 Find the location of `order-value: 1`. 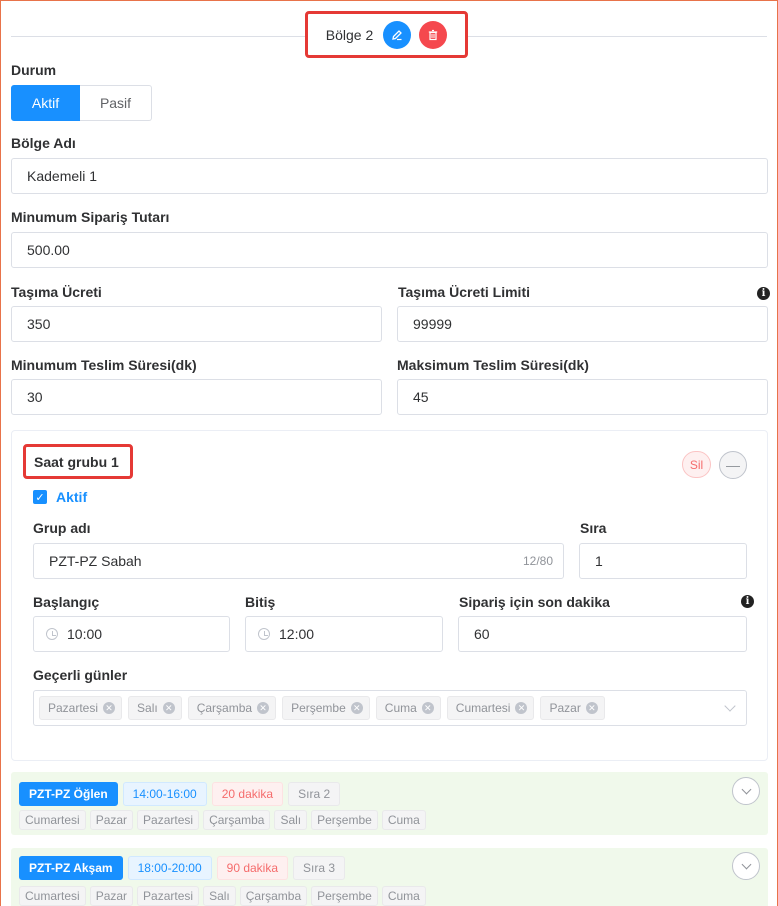

order-value: 1 is located at coordinates (599, 561).